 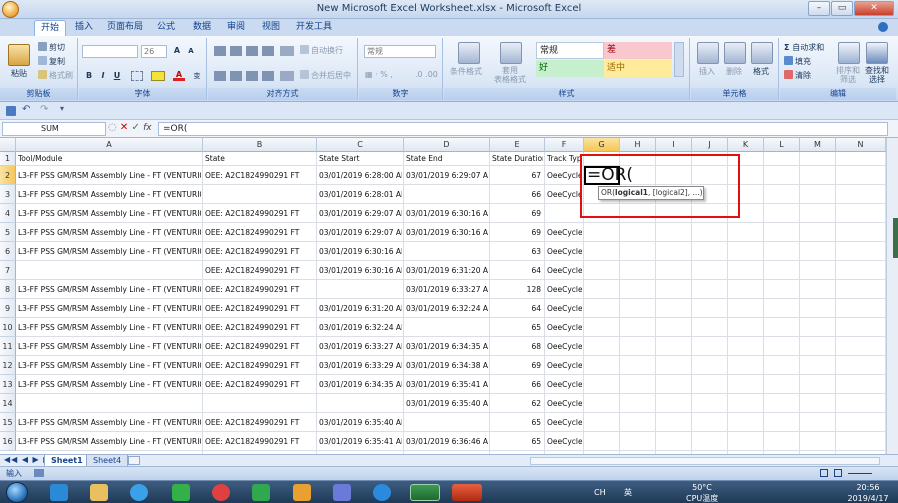 What do you see at coordinates (447, 385) in the screenshot?
I see `table-cell: 03/01/2019 6:35:41 AM` at bounding box center [447, 385].